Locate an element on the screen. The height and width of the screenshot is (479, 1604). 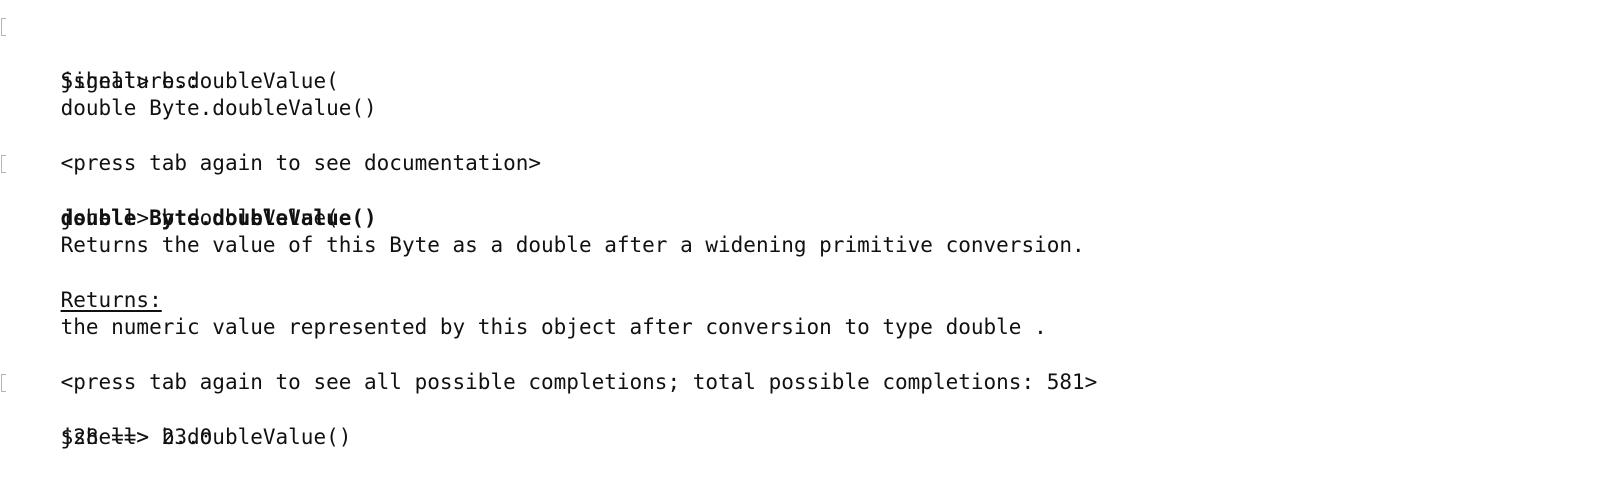
returns-heading: Returns: is located at coordinates (111, 299).